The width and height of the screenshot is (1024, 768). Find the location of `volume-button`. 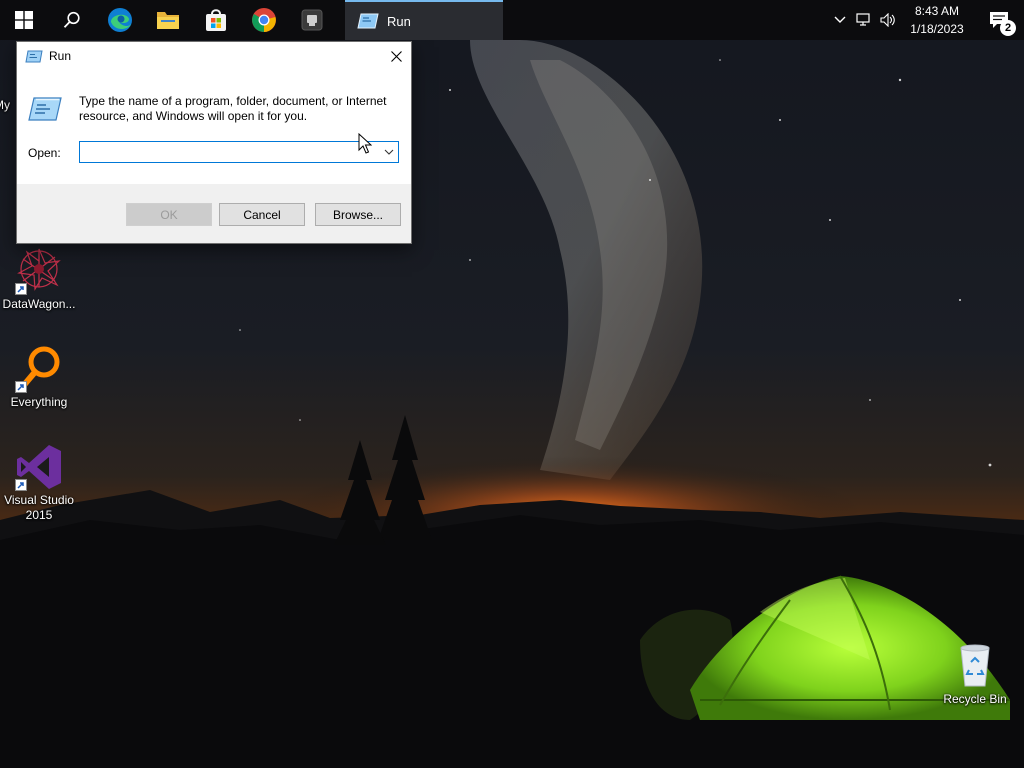

volume-button is located at coordinates (888, 20).